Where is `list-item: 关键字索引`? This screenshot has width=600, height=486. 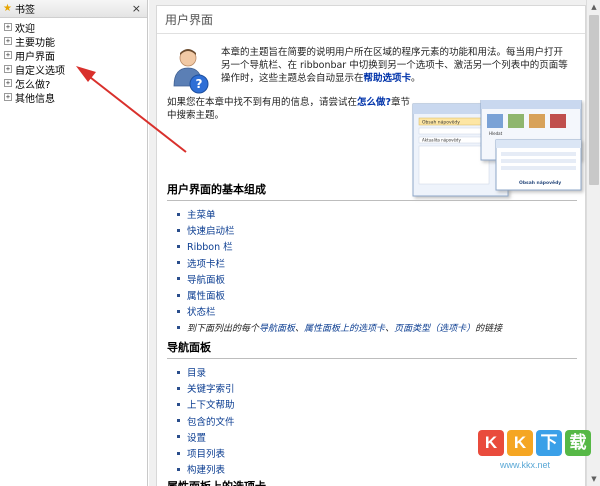
list-item: 关键字索引 is located at coordinates (377, 388).